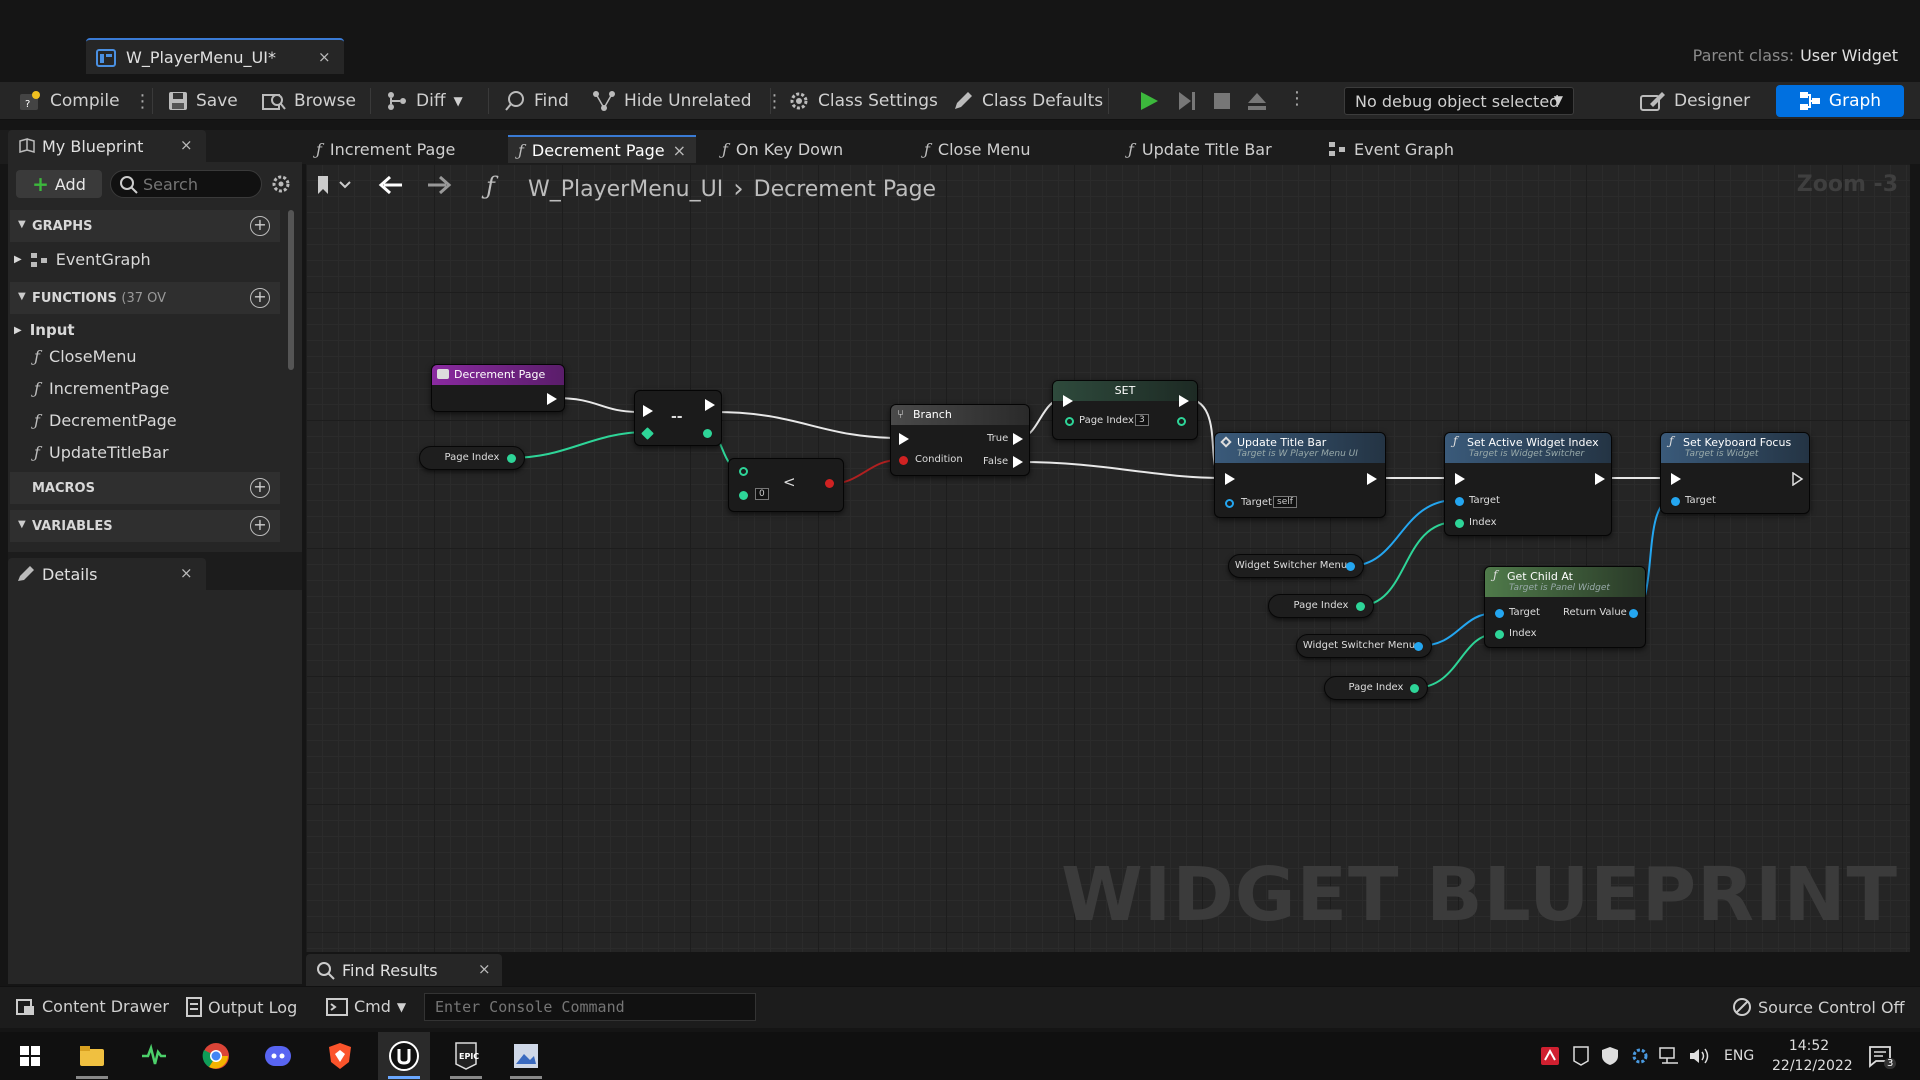 This screenshot has width=1920, height=1080. Describe the element at coordinates (1640, 1056) in the screenshot. I see `tray-settings-icon` at that location.